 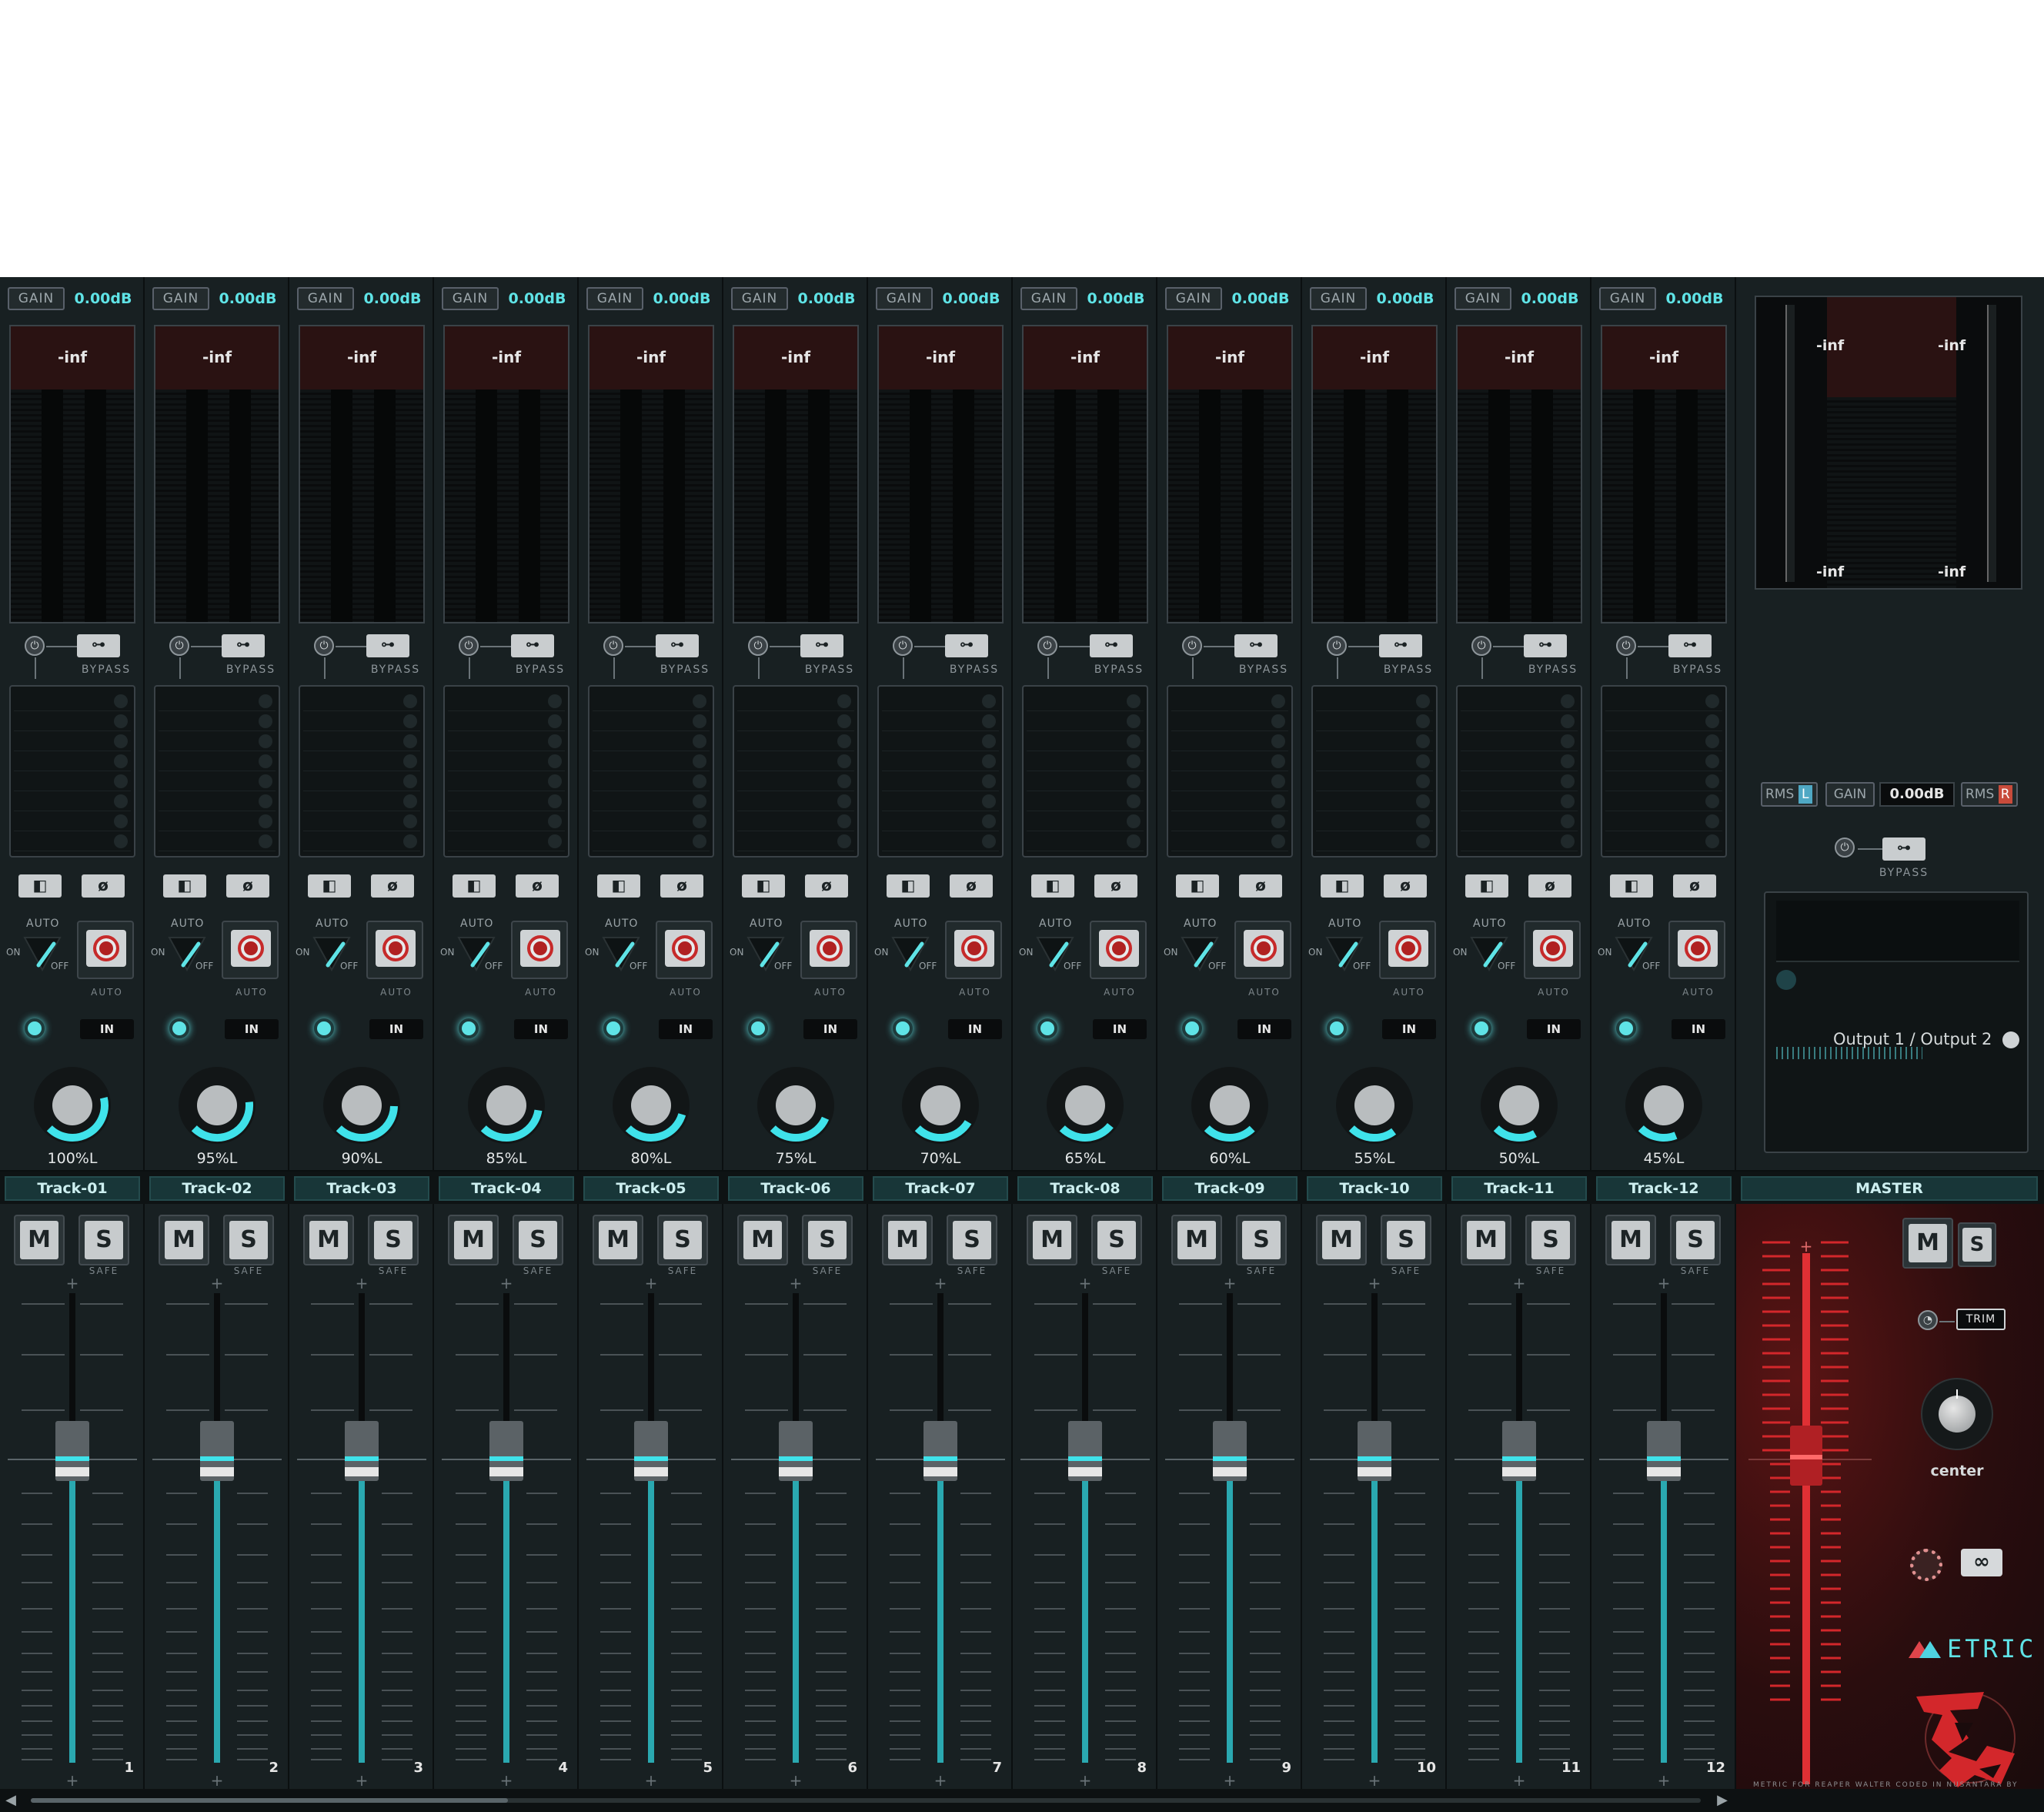 What do you see at coordinates (1889, 1188) in the screenshot?
I see `master-name-label: MASTER` at bounding box center [1889, 1188].